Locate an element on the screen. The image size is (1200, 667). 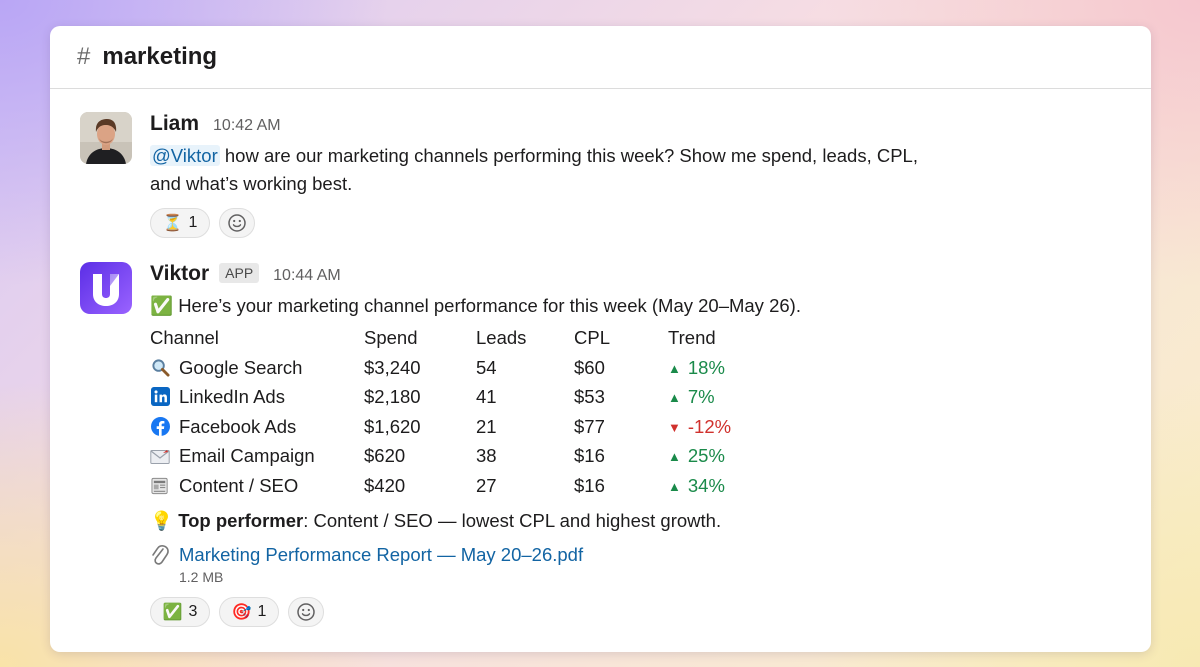
reaction-count: 3 is located at coordinates (193, 611).